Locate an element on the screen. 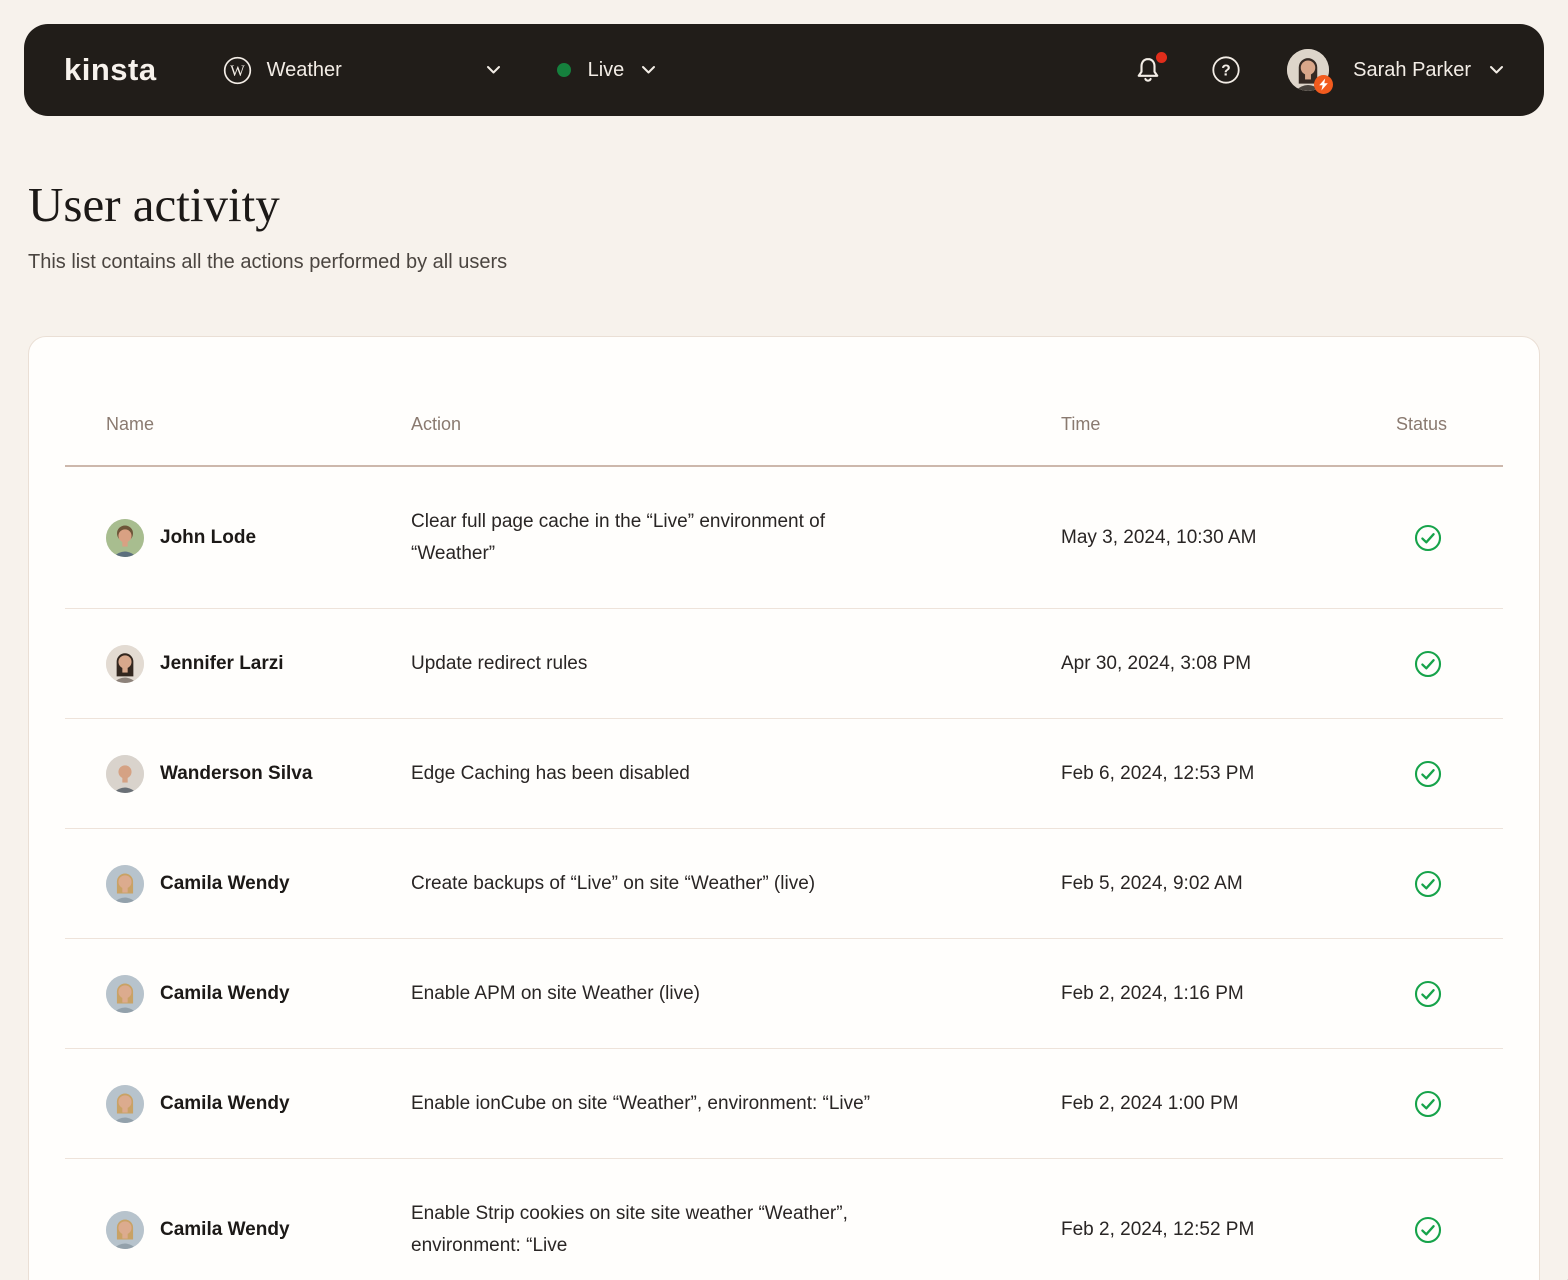  column-header-name: Name is located at coordinates (130, 424).